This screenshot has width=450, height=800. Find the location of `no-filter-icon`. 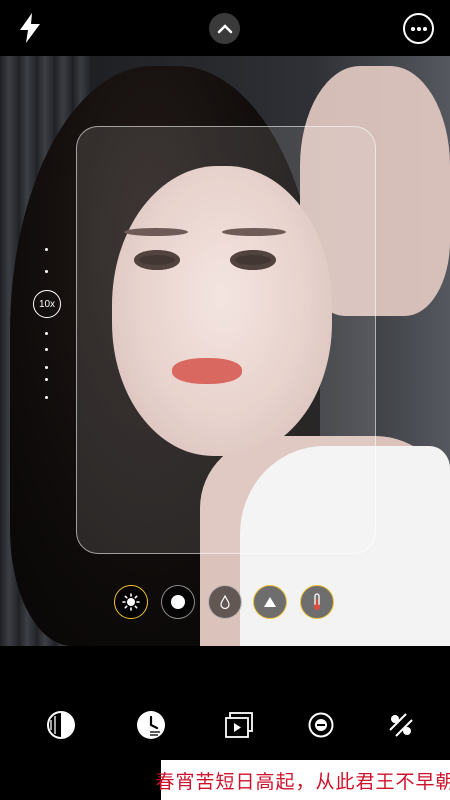

no-filter-icon is located at coordinates (401, 725).